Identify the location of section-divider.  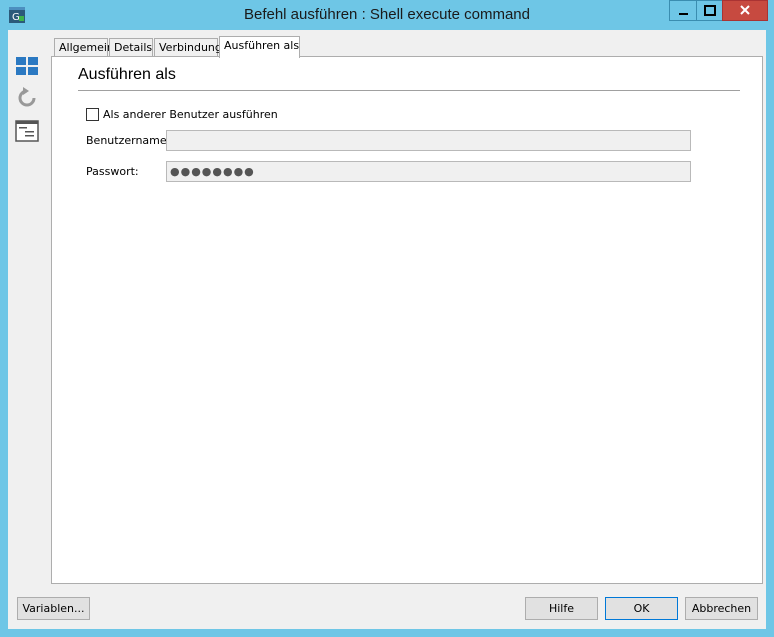
(409, 90).